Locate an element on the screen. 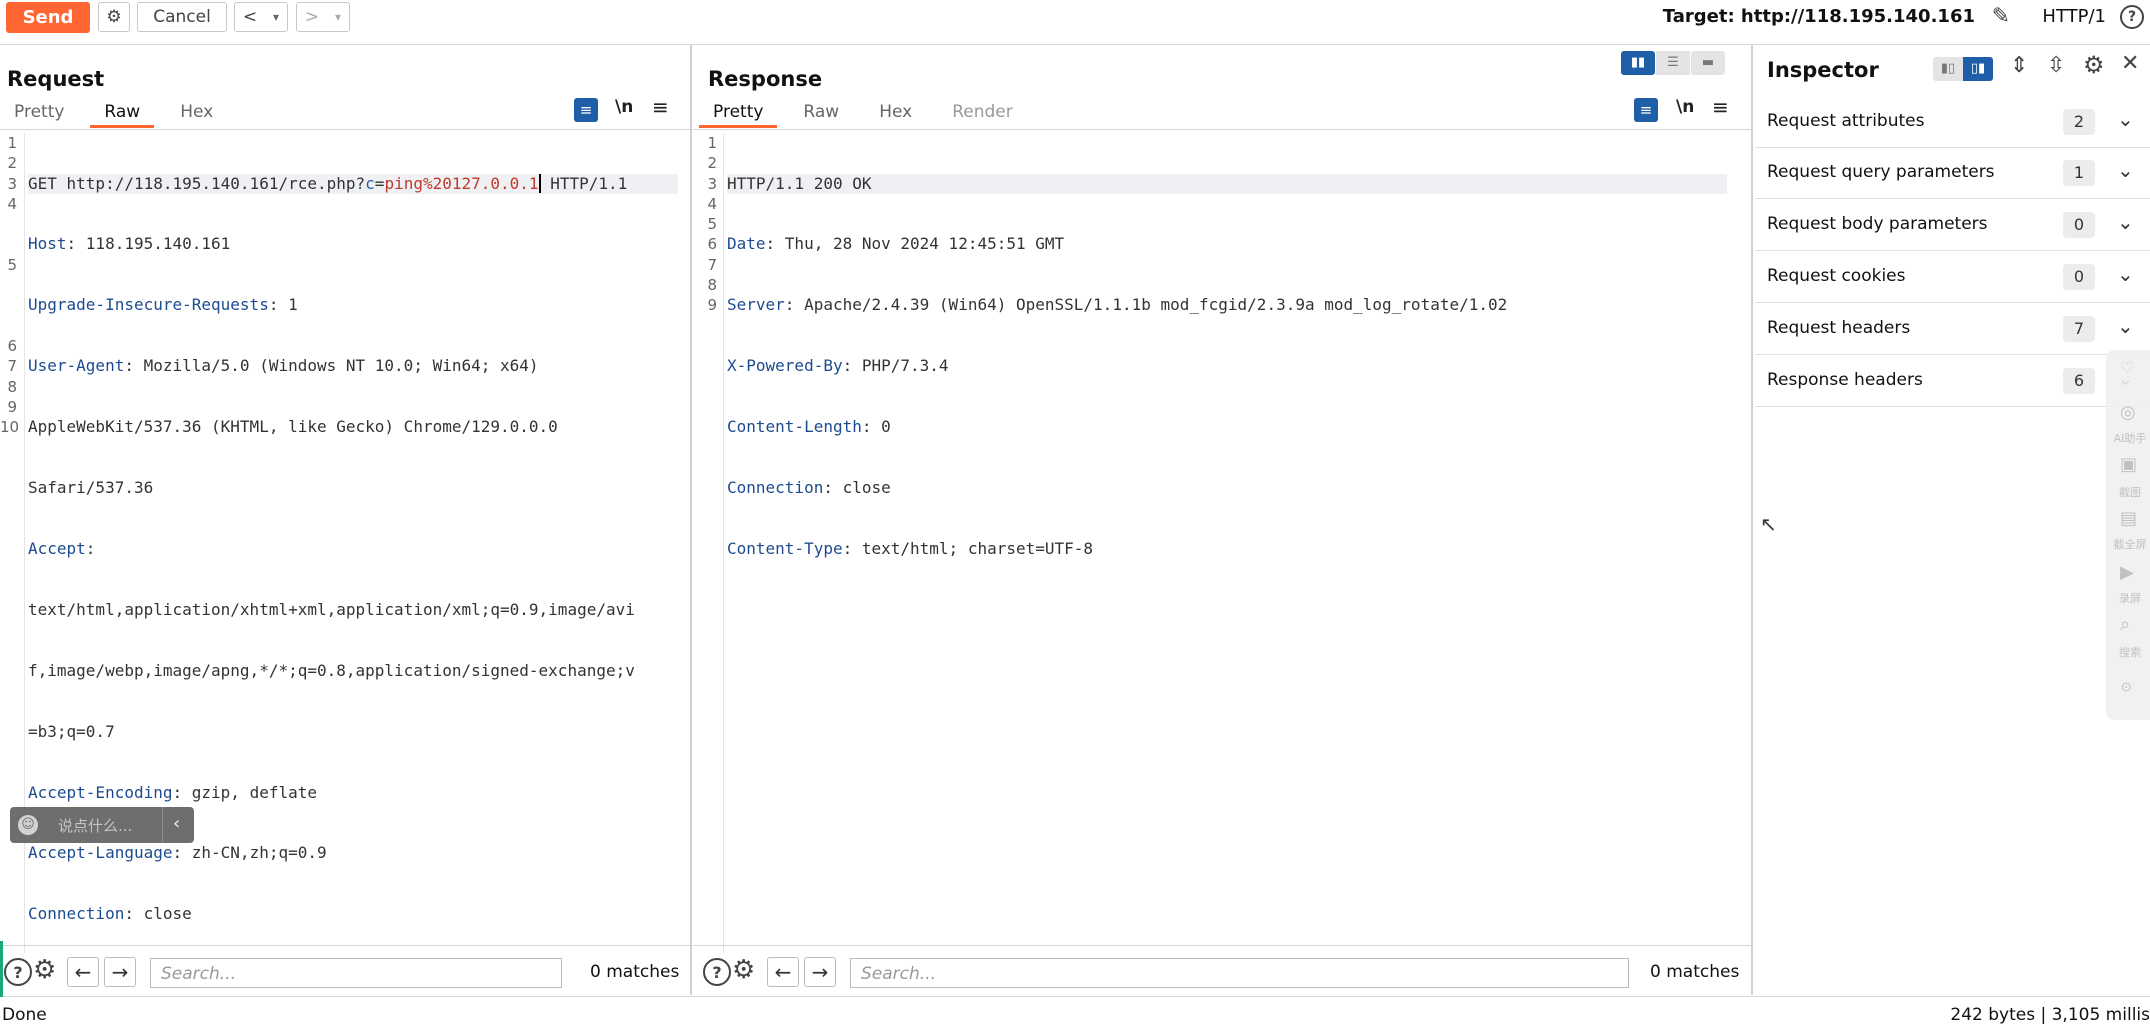 Image resolution: width=2150 pixels, height=1030 pixels. dropdown-arrow-icon: ▾ is located at coordinates (338, 17).